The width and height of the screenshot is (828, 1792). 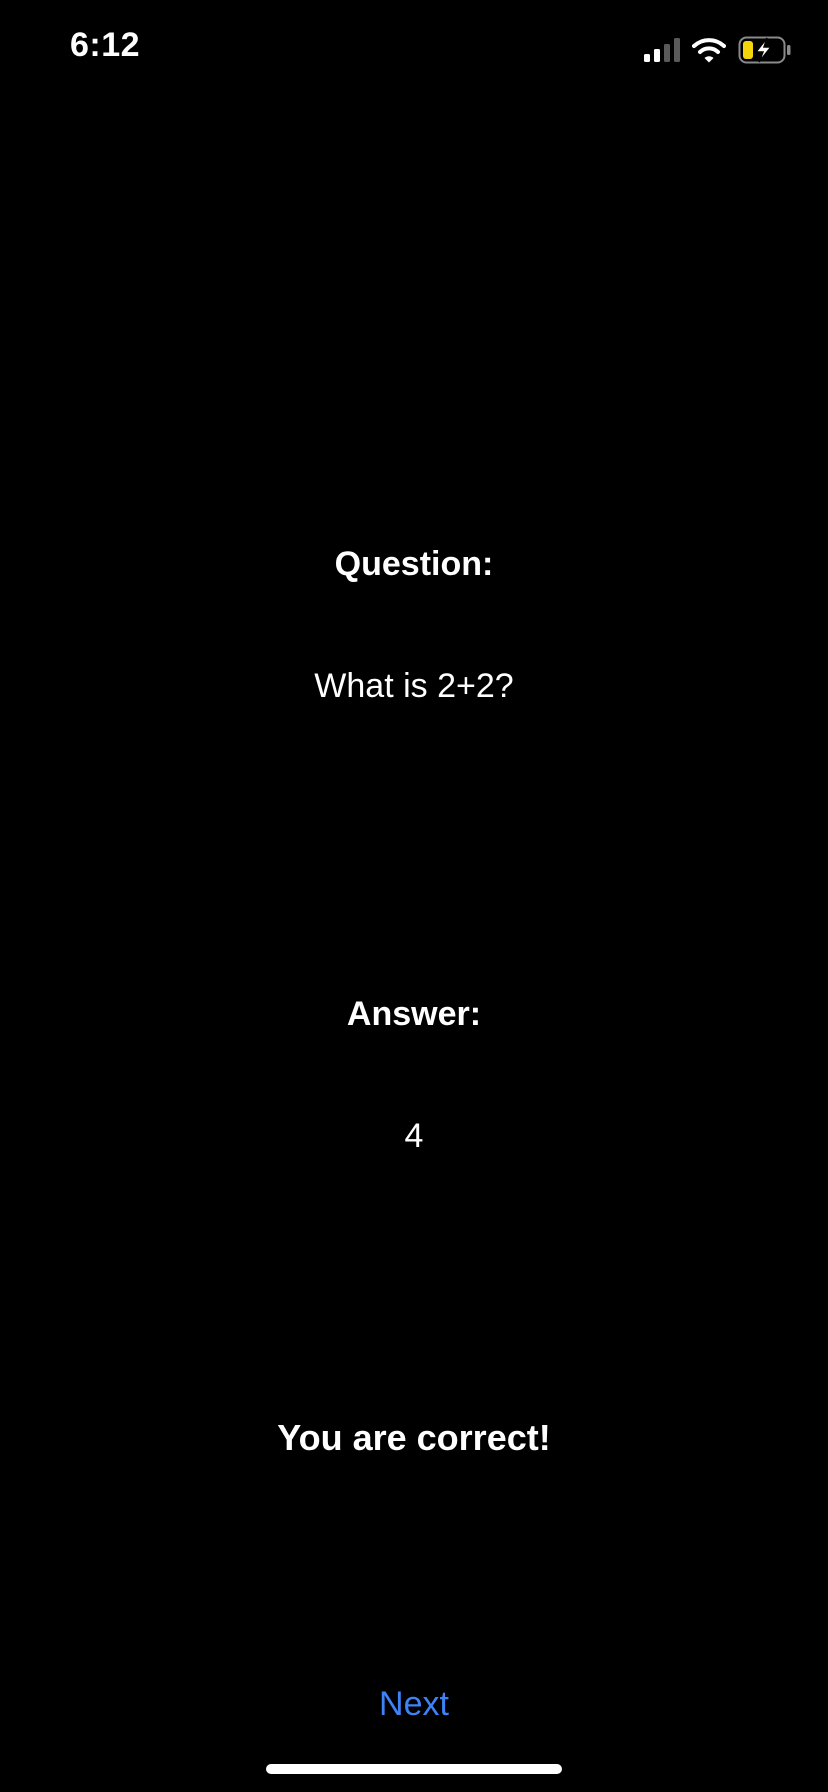 What do you see at coordinates (414, 1014) in the screenshot?
I see `answer-label: Answer:` at bounding box center [414, 1014].